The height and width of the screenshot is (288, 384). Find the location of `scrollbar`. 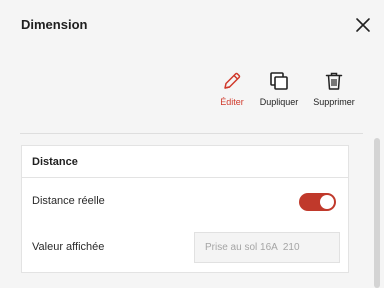

scrollbar is located at coordinates (377, 213).